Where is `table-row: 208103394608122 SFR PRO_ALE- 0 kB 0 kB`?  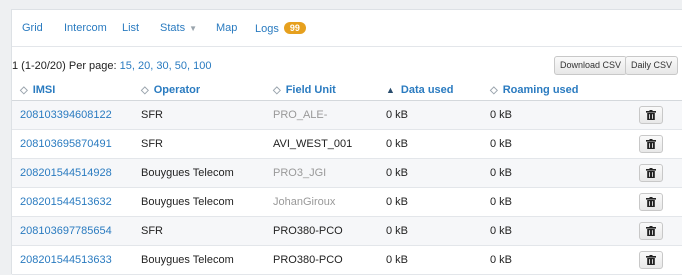
table-row: 208103394608122 SFR PRO_ALE- 0 kB 0 kB is located at coordinates (347, 115).